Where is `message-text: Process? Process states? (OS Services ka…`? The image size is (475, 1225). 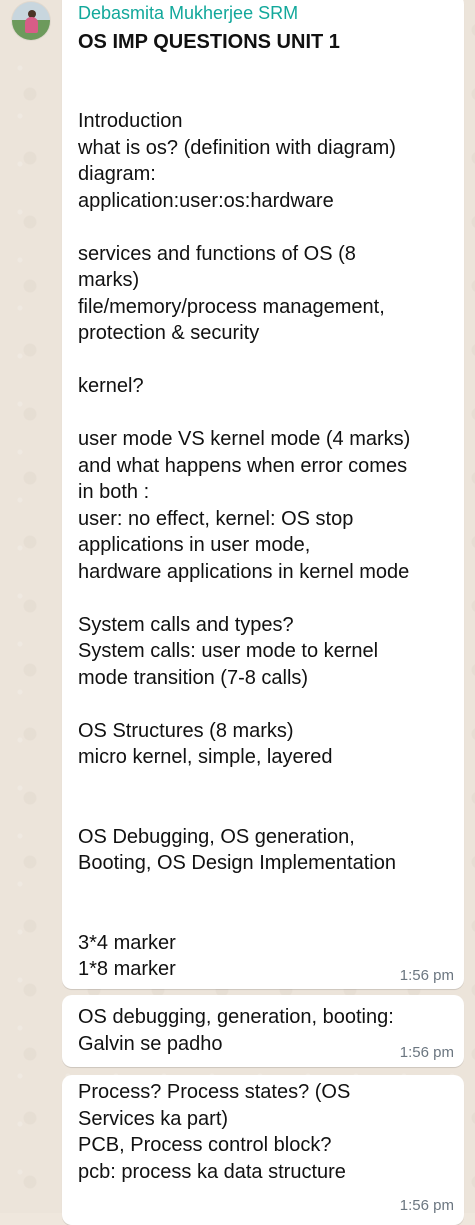 message-text: Process? Process states? (OS Services ka… is located at coordinates (214, 1132).